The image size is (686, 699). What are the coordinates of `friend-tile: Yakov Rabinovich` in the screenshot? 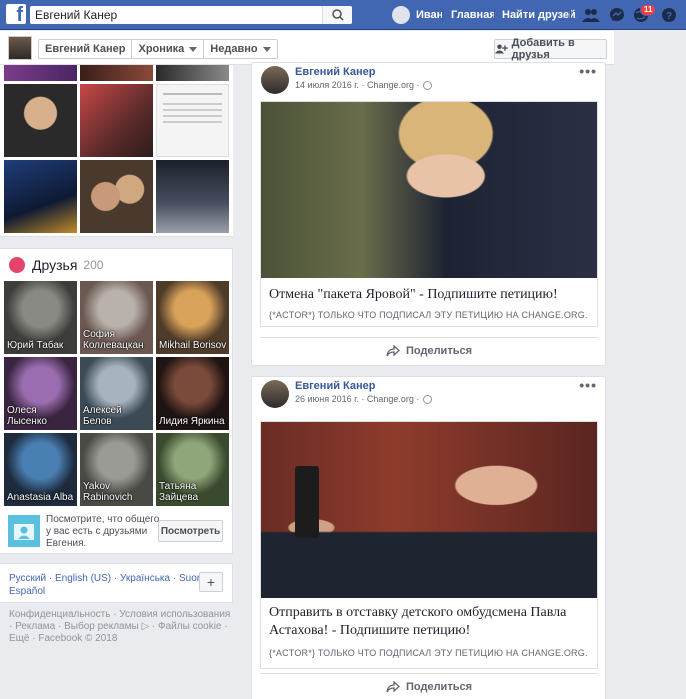 It's located at (116, 469).